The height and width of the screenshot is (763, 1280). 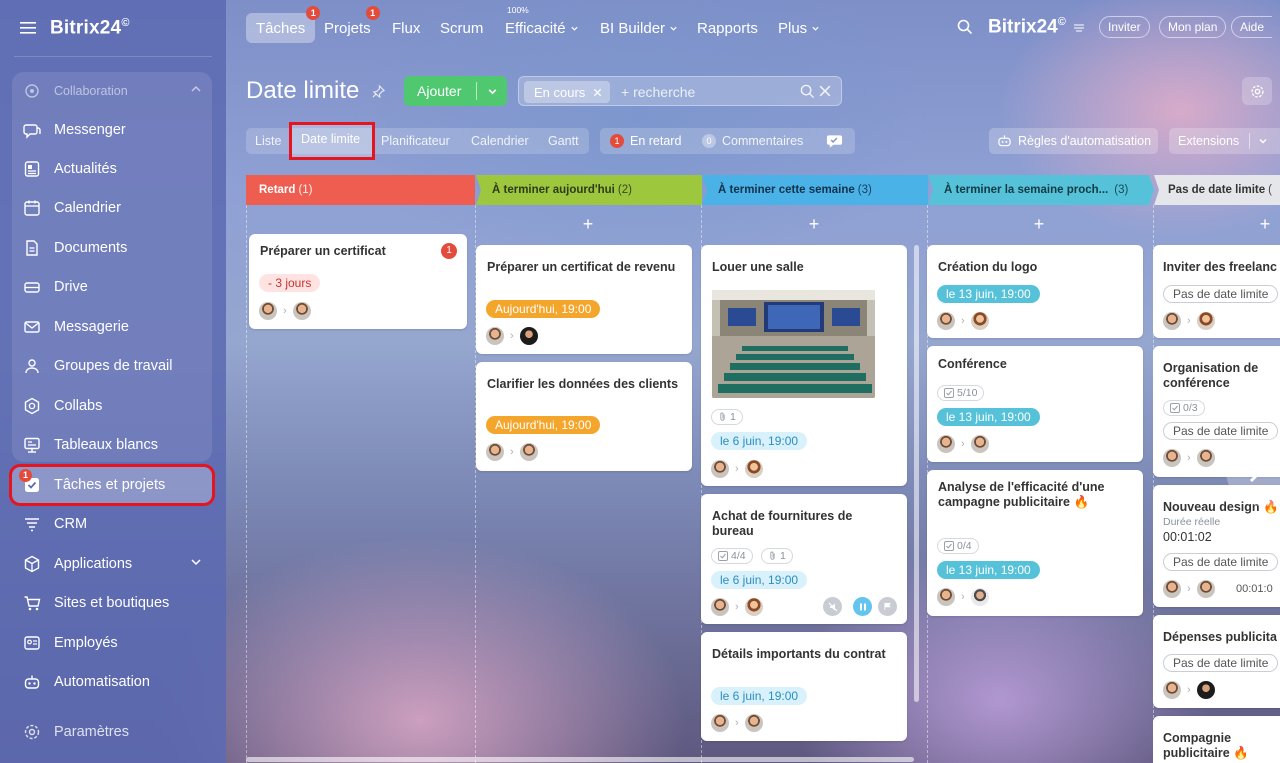 I want to click on overdue-counter: 1, so click(x=617, y=141).